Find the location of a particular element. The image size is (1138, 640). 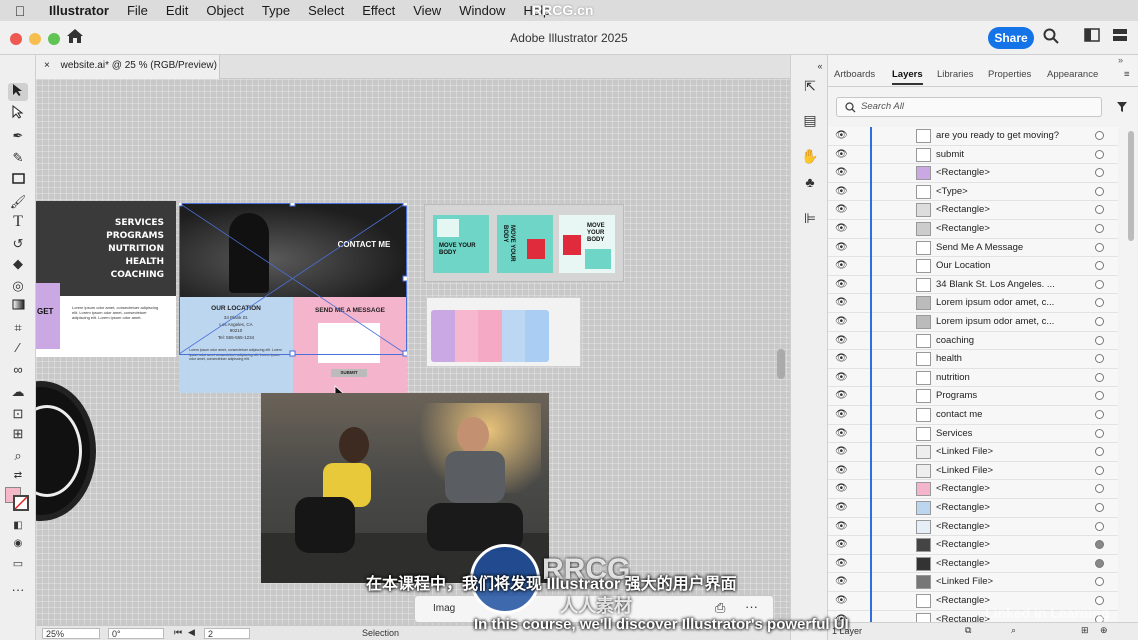

layers-search-input: Search All is located at coordinates (969, 107).